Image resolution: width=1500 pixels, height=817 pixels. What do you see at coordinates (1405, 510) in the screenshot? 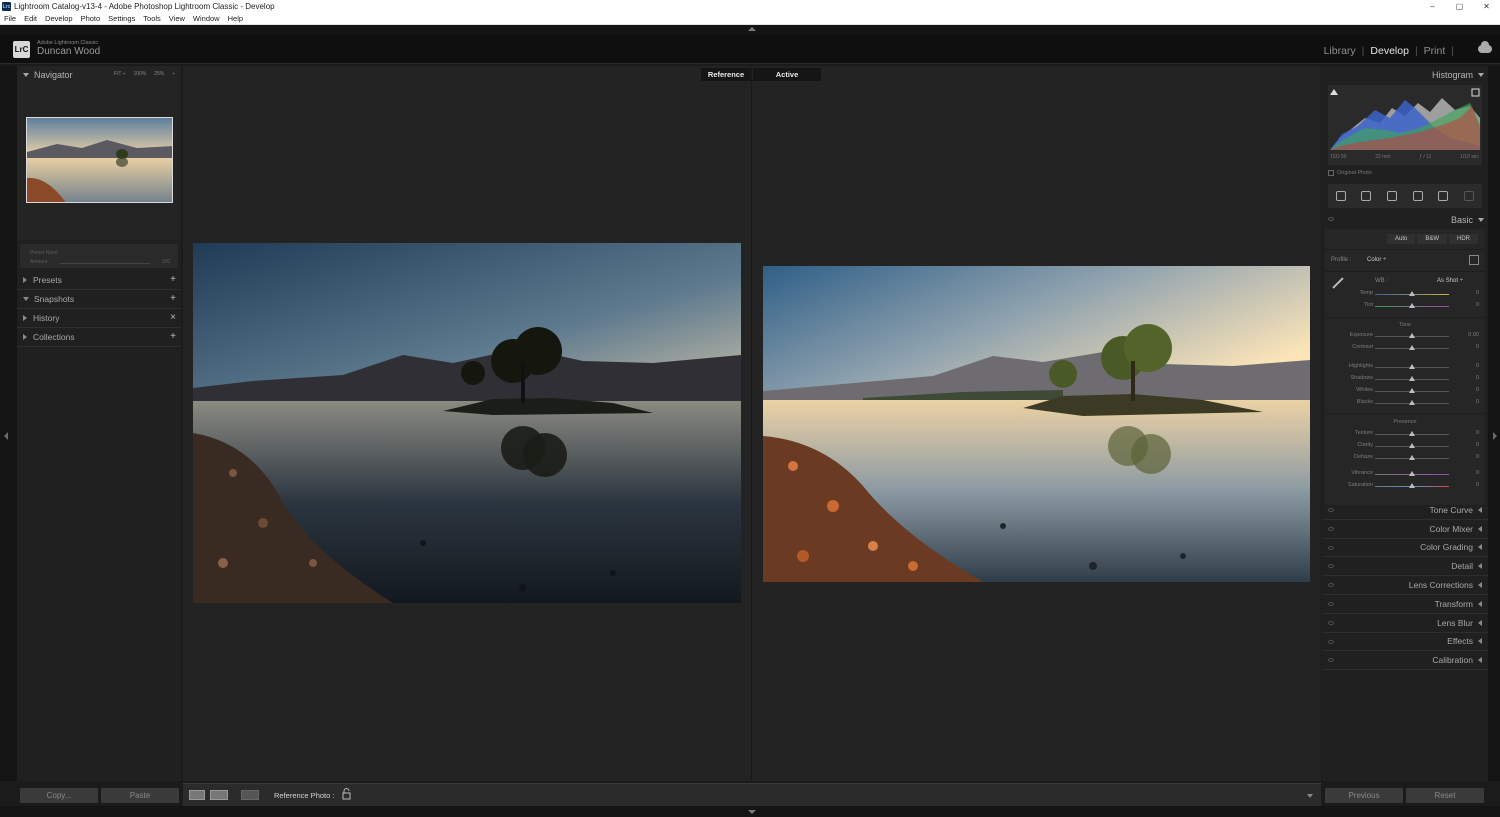
I see `section-tone-curve: Tone Curve` at bounding box center [1405, 510].